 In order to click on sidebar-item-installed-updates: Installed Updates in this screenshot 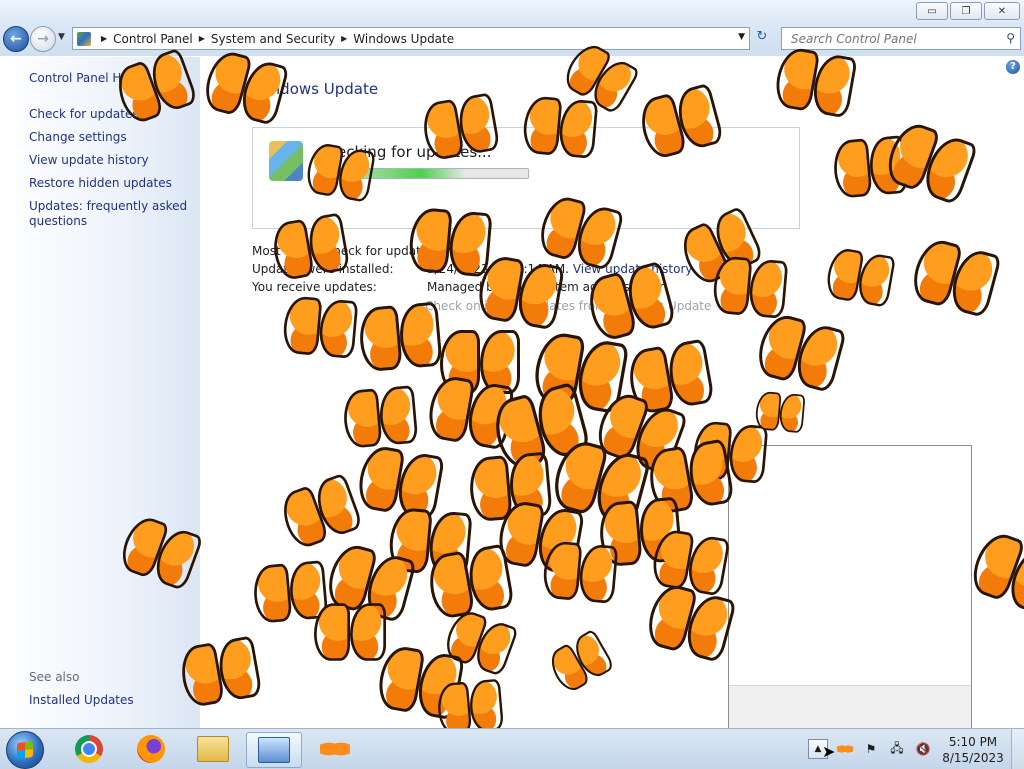, I will do `click(81, 700)`.